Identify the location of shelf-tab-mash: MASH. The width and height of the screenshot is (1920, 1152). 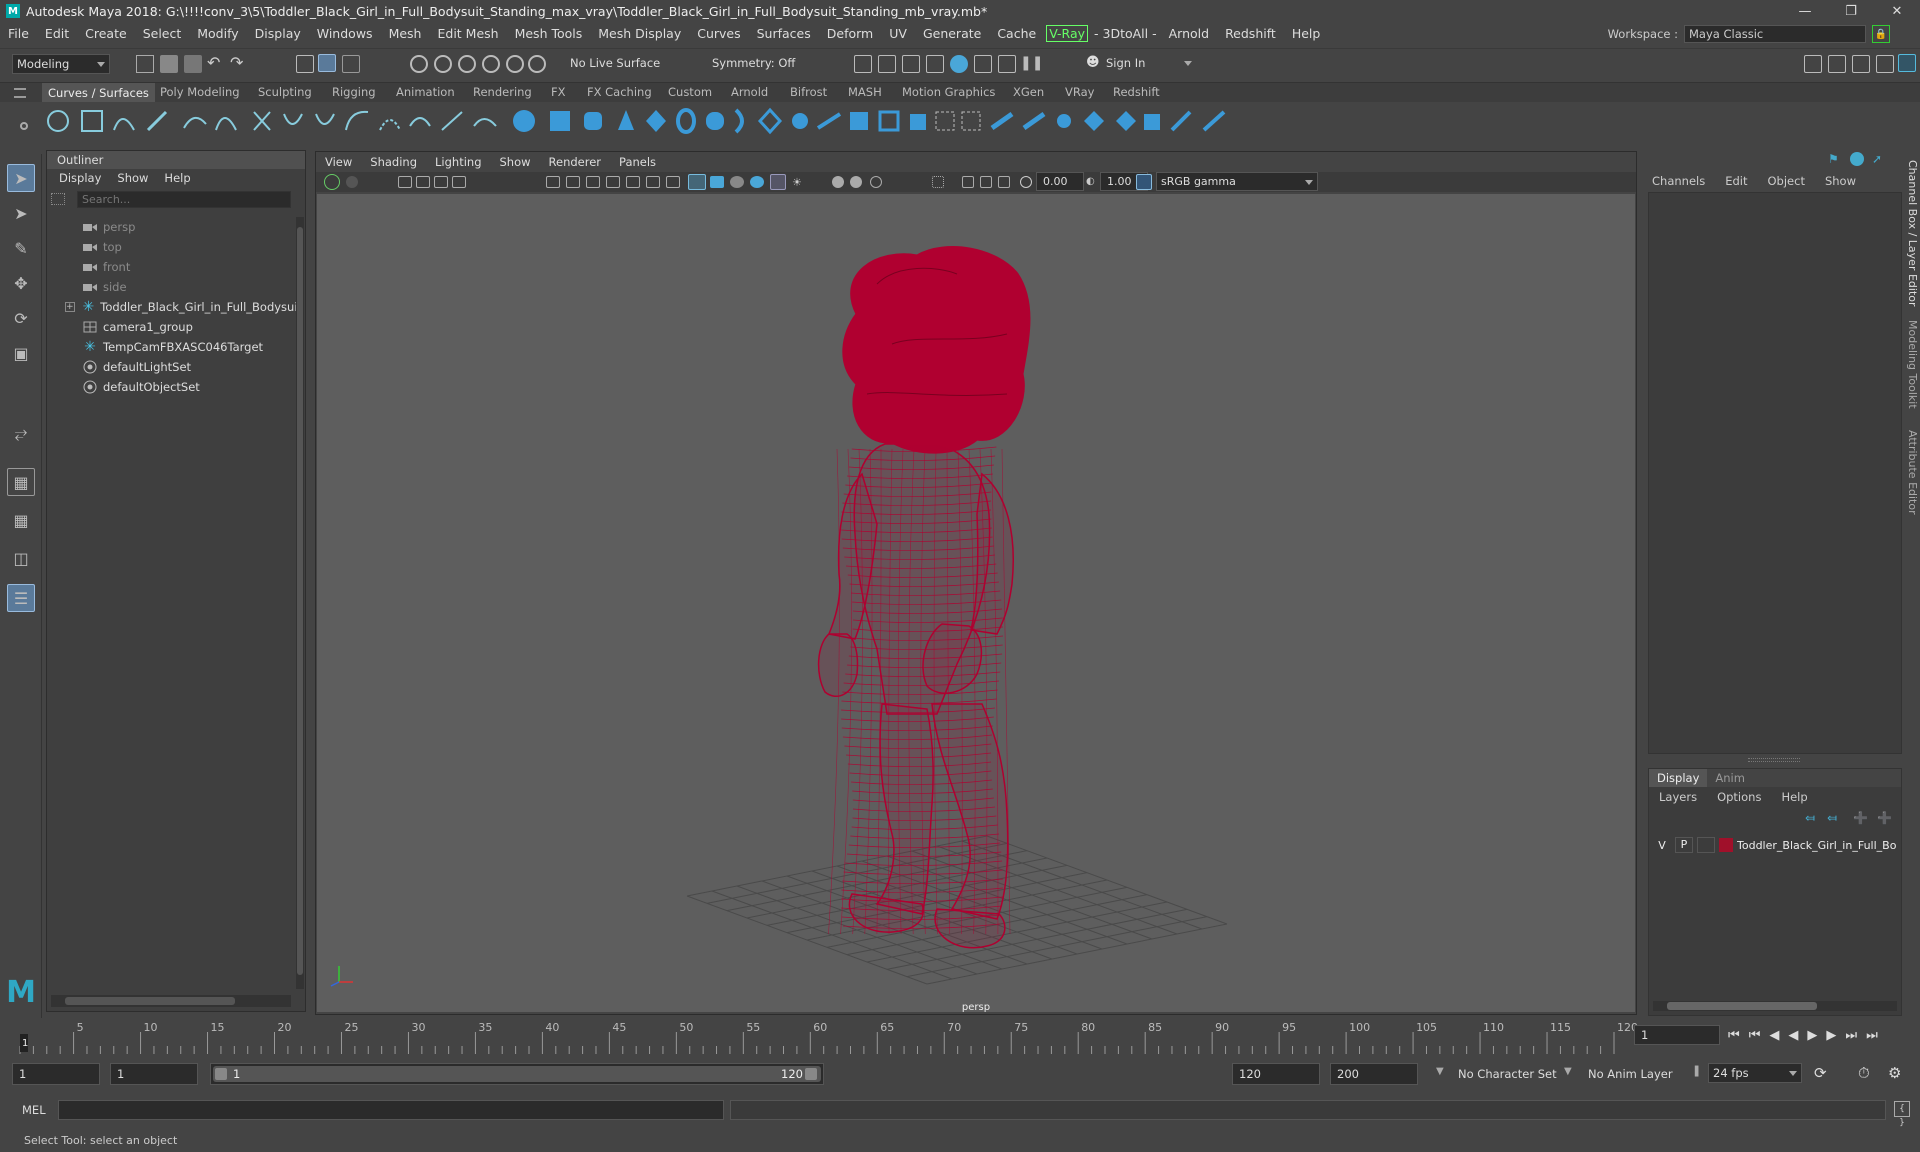
(865, 92).